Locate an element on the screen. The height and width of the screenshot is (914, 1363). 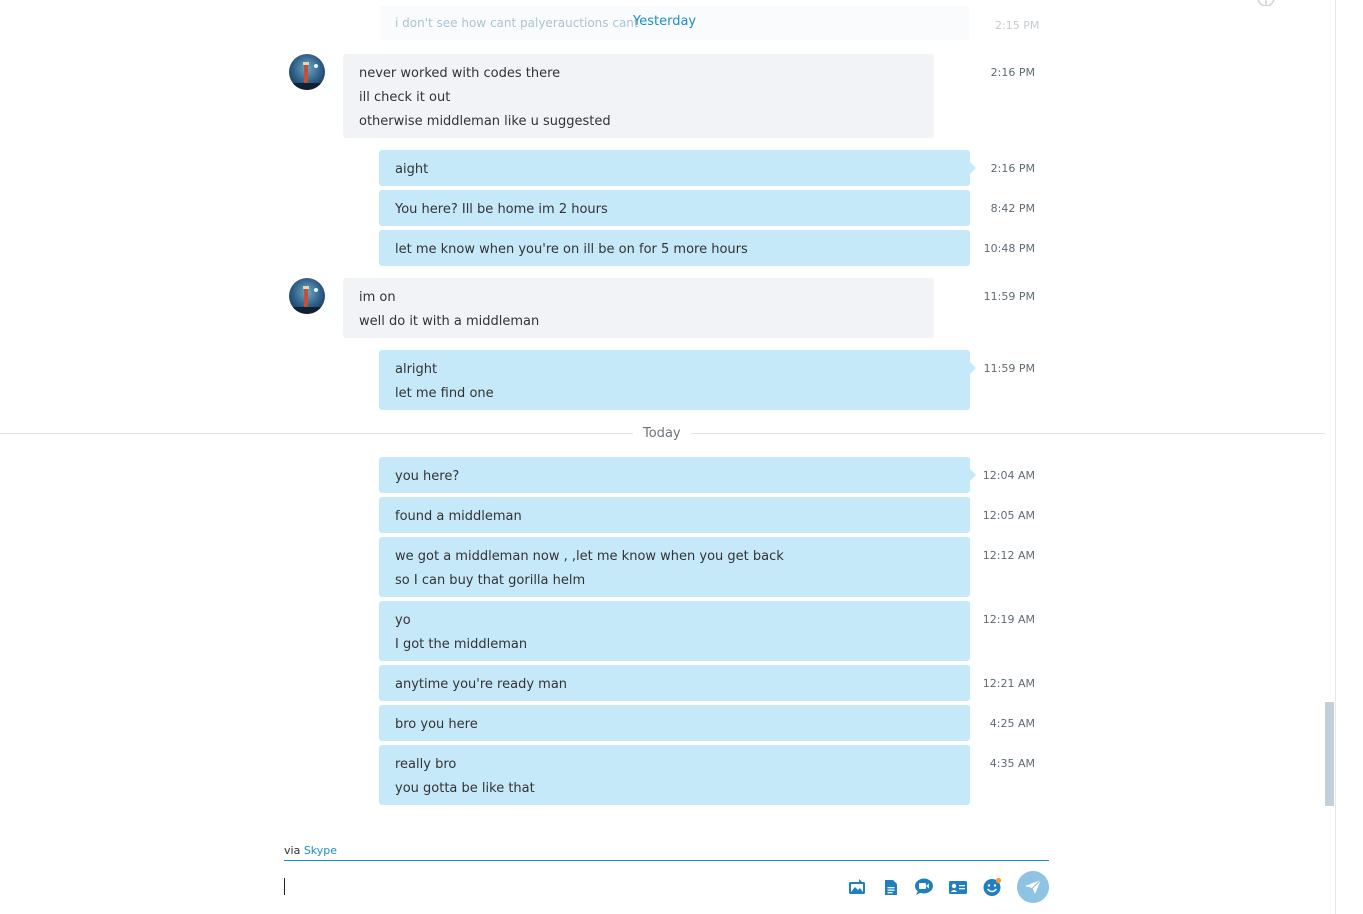
message-text: ill check it out is located at coordinates (405, 97).